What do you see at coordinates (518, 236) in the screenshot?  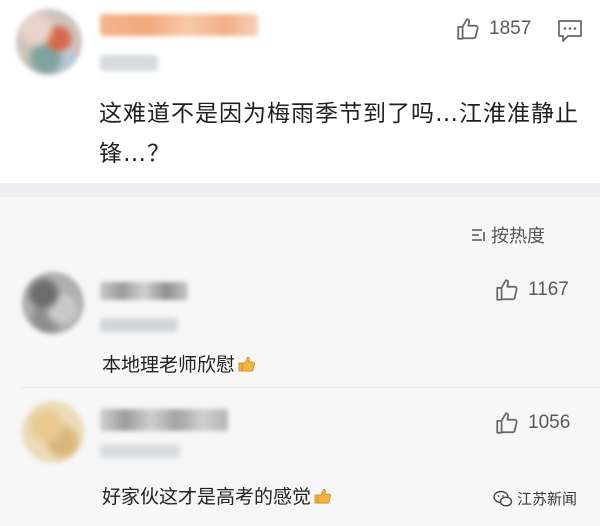 I see `sort-label: 按热度` at bounding box center [518, 236].